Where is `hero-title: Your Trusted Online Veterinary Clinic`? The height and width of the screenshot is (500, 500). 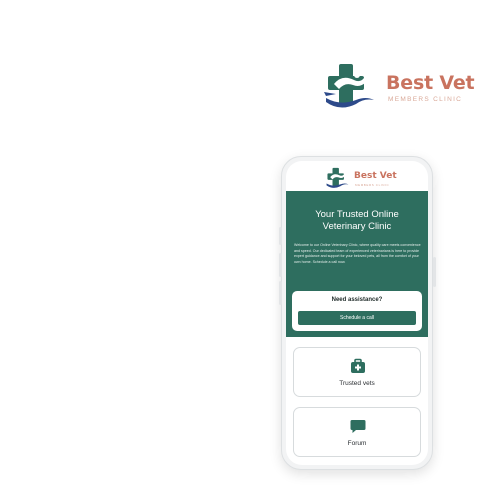 hero-title: Your Trusted Online Veterinary Clinic is located at coordinates (357, 221).